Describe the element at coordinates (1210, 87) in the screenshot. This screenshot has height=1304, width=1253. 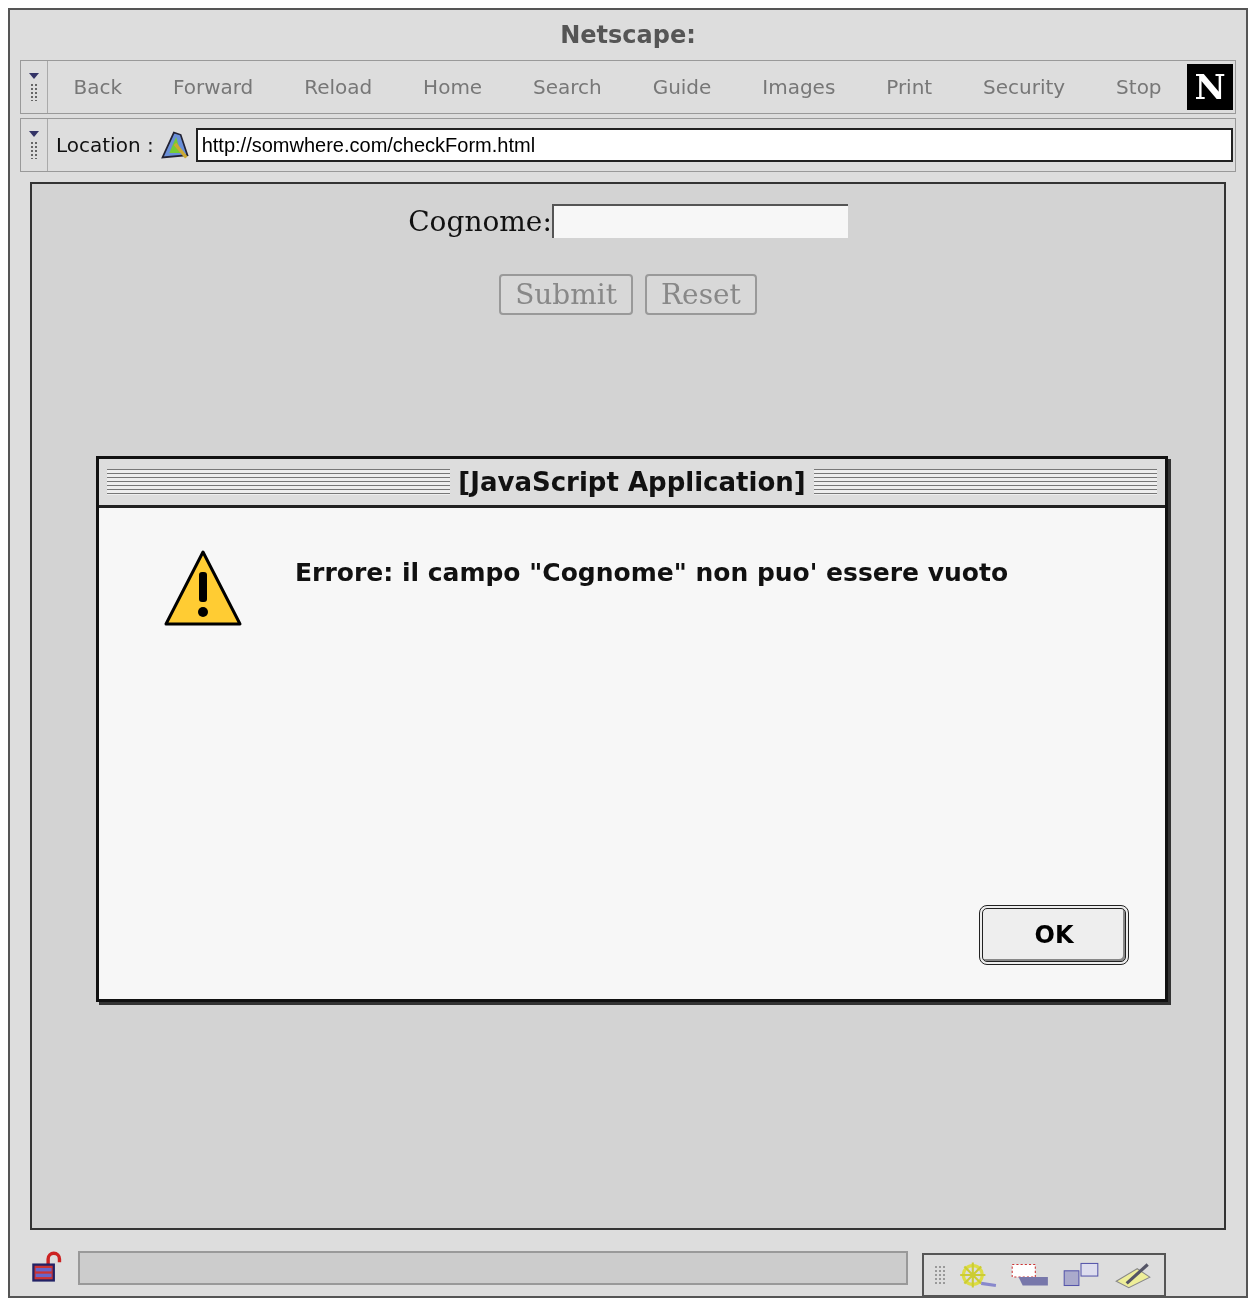
I see `logo: N` at that location.